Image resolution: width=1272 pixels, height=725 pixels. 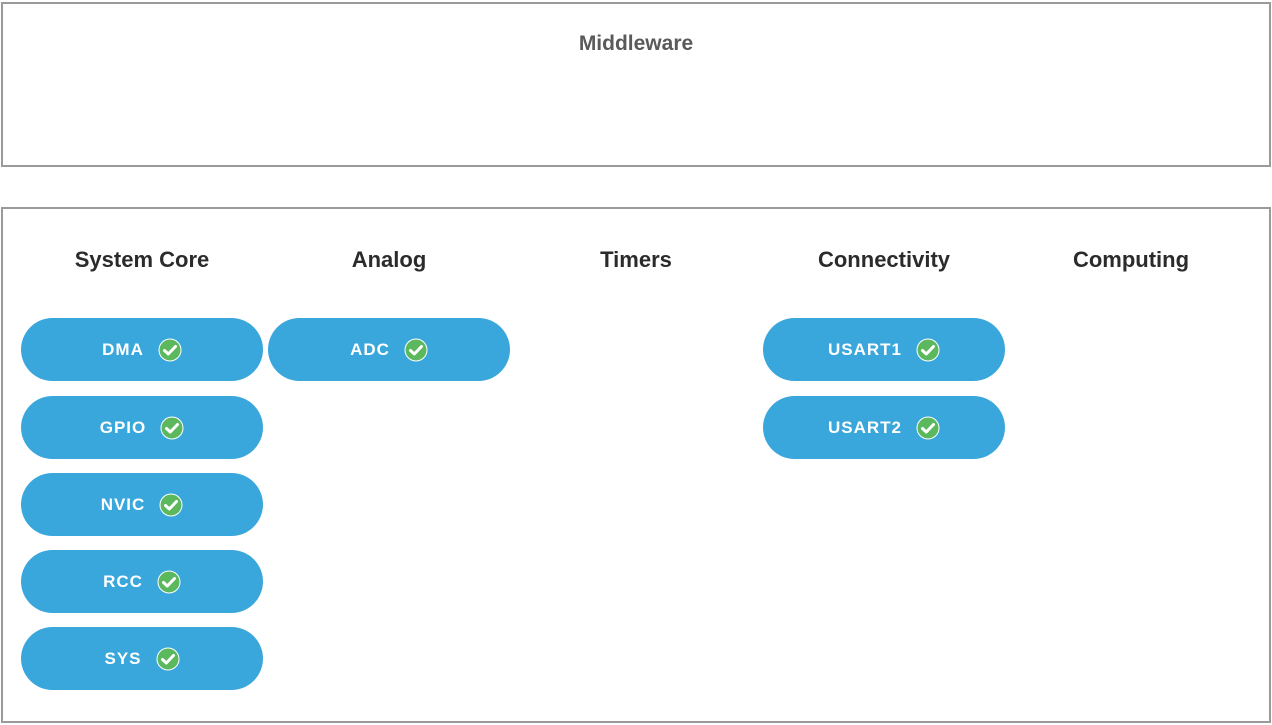 What do you see at coordinates (123, 349) in the screenshot?
I see `peripheral-label: DMA` at bounding box center [123, 349].